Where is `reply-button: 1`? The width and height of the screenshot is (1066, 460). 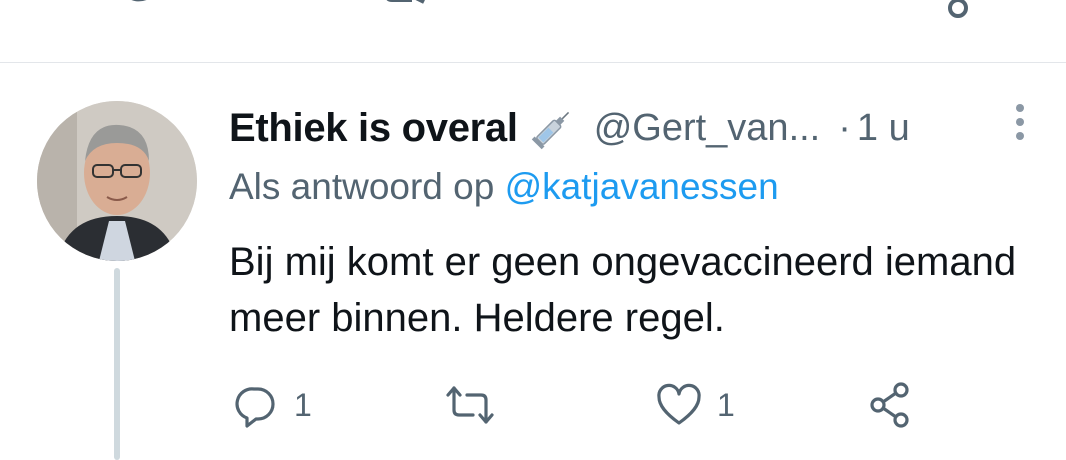 reply-button: 1 is located at coordinates (272, 405).